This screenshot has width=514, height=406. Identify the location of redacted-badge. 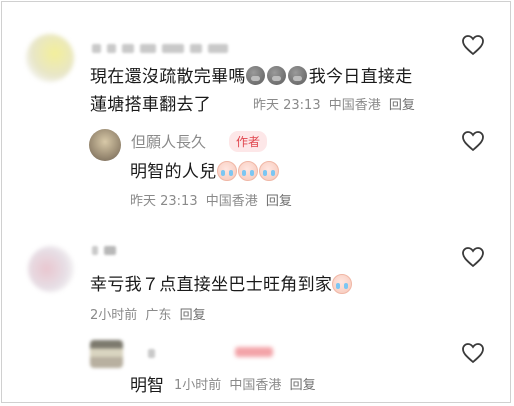
(254, 352).